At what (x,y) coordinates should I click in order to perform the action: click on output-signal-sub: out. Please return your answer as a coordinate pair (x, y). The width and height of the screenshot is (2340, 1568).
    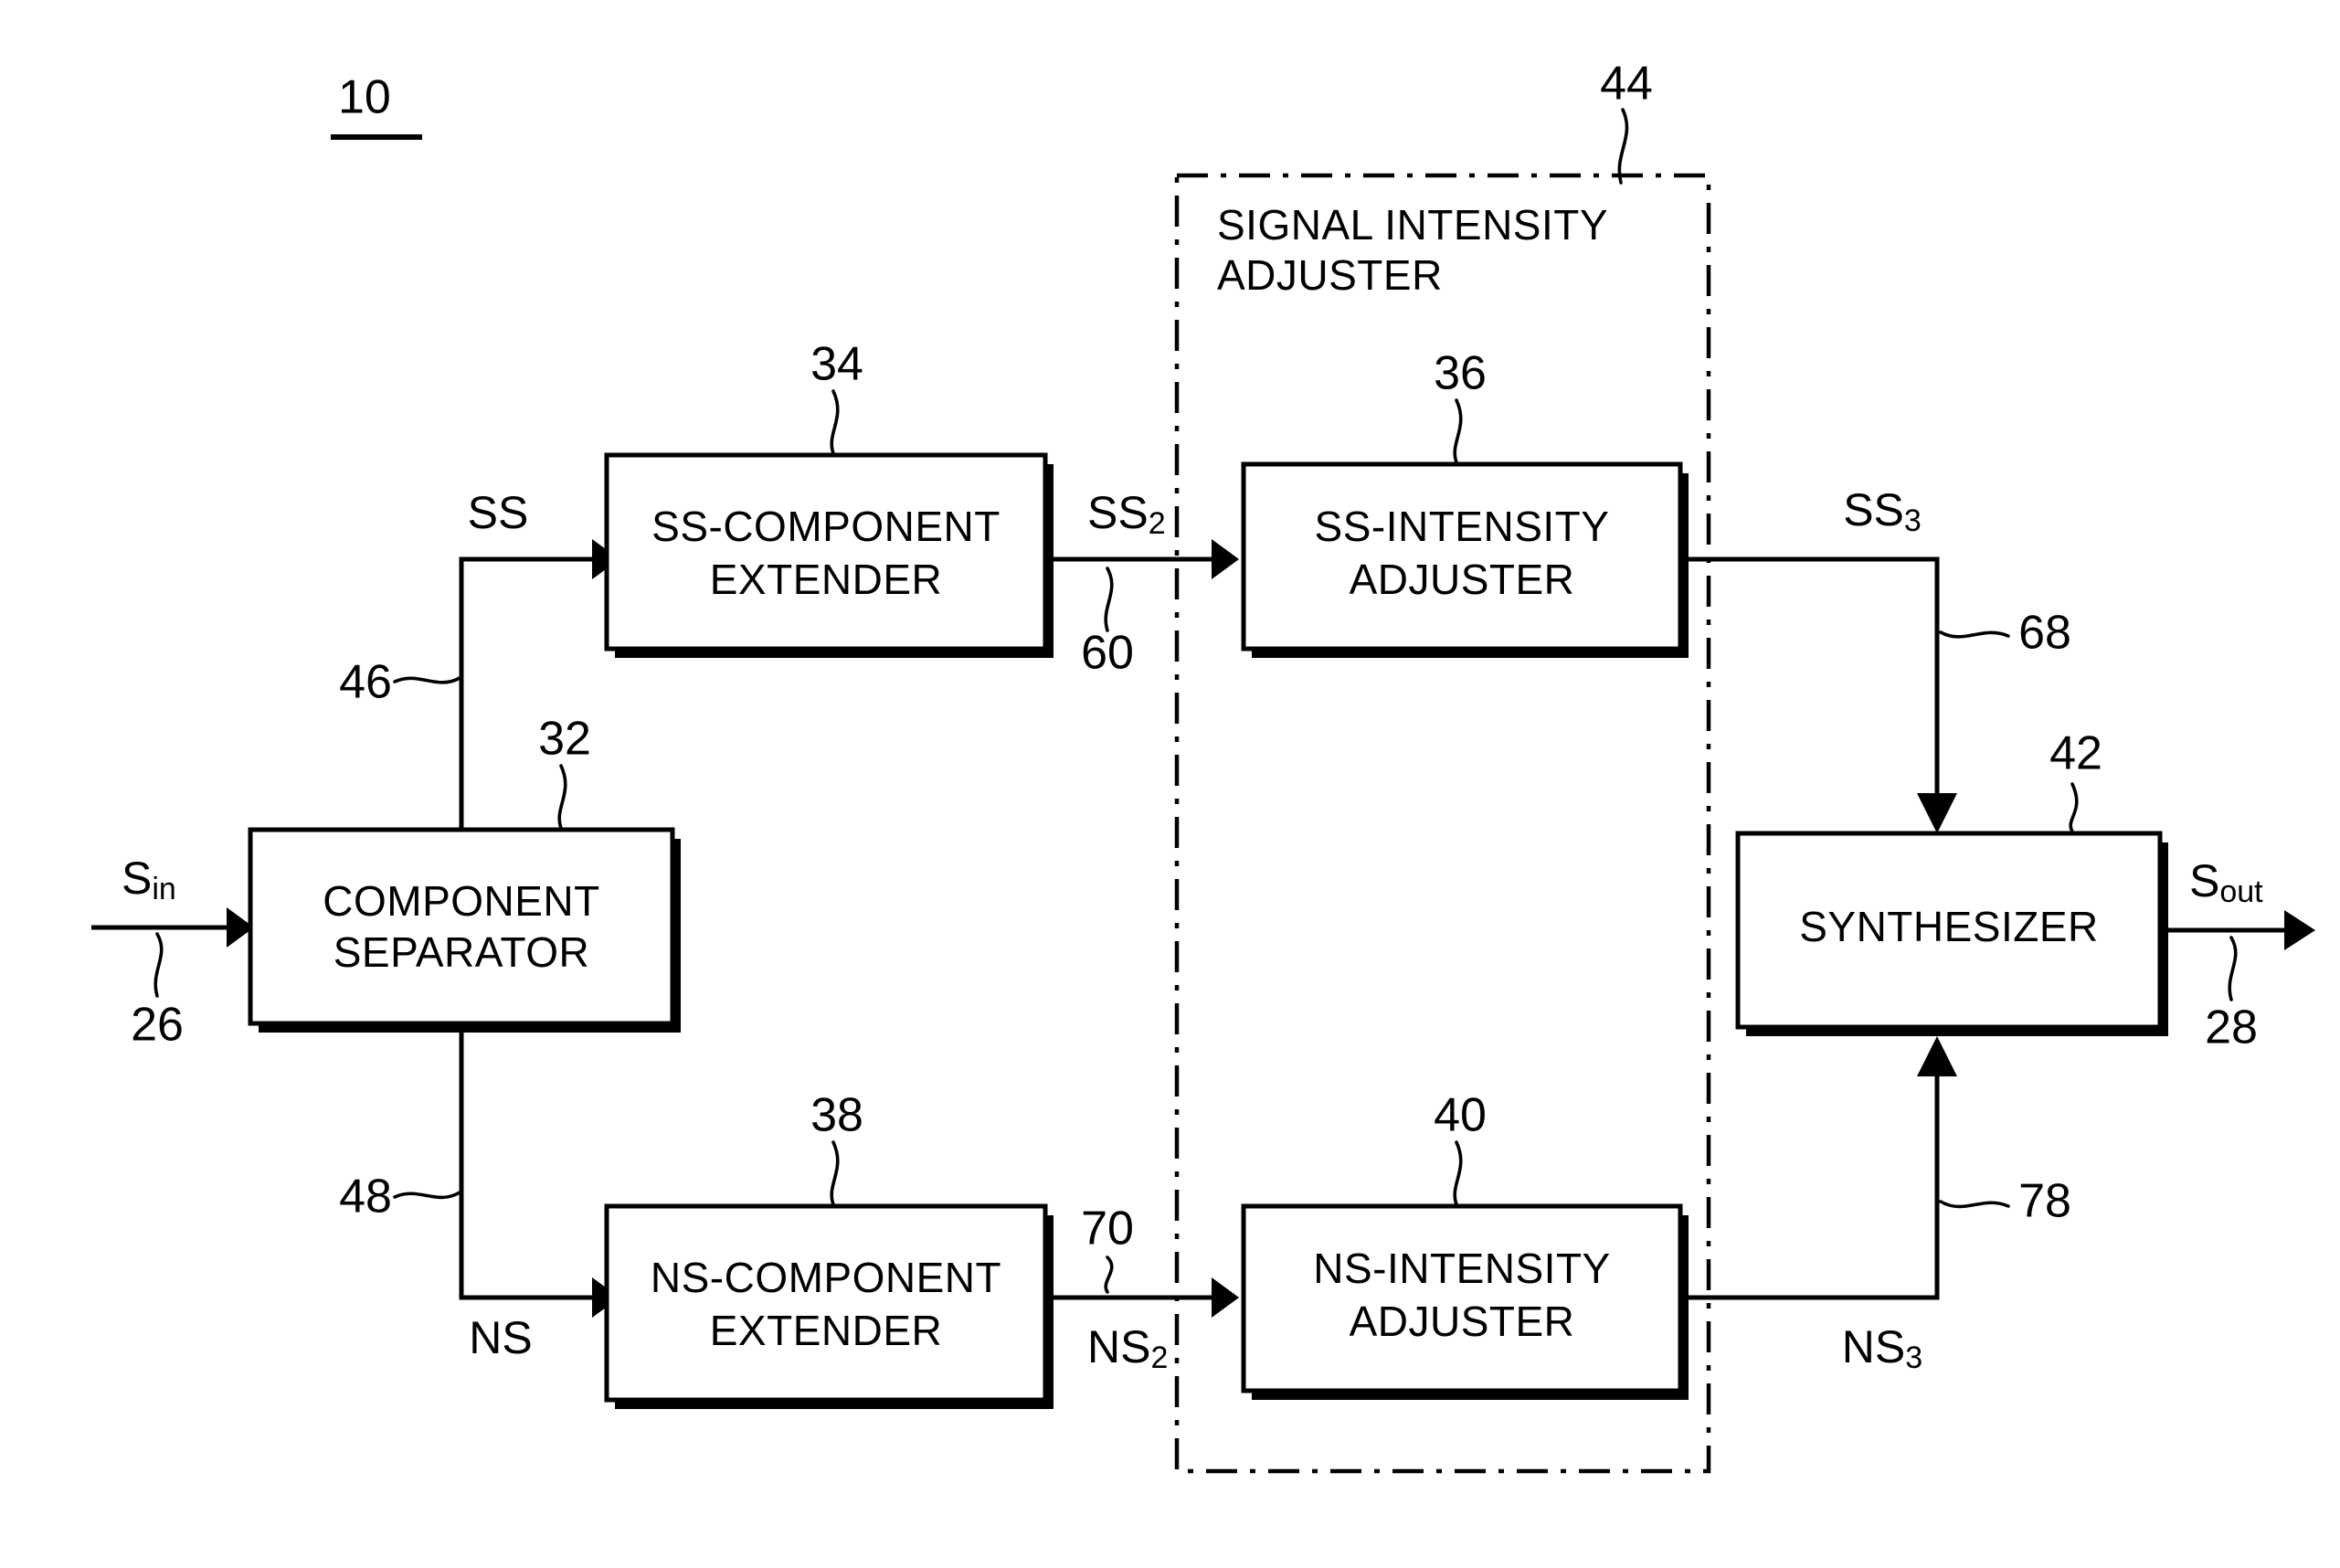
    Looking at the image, I should click on (2241, 892).